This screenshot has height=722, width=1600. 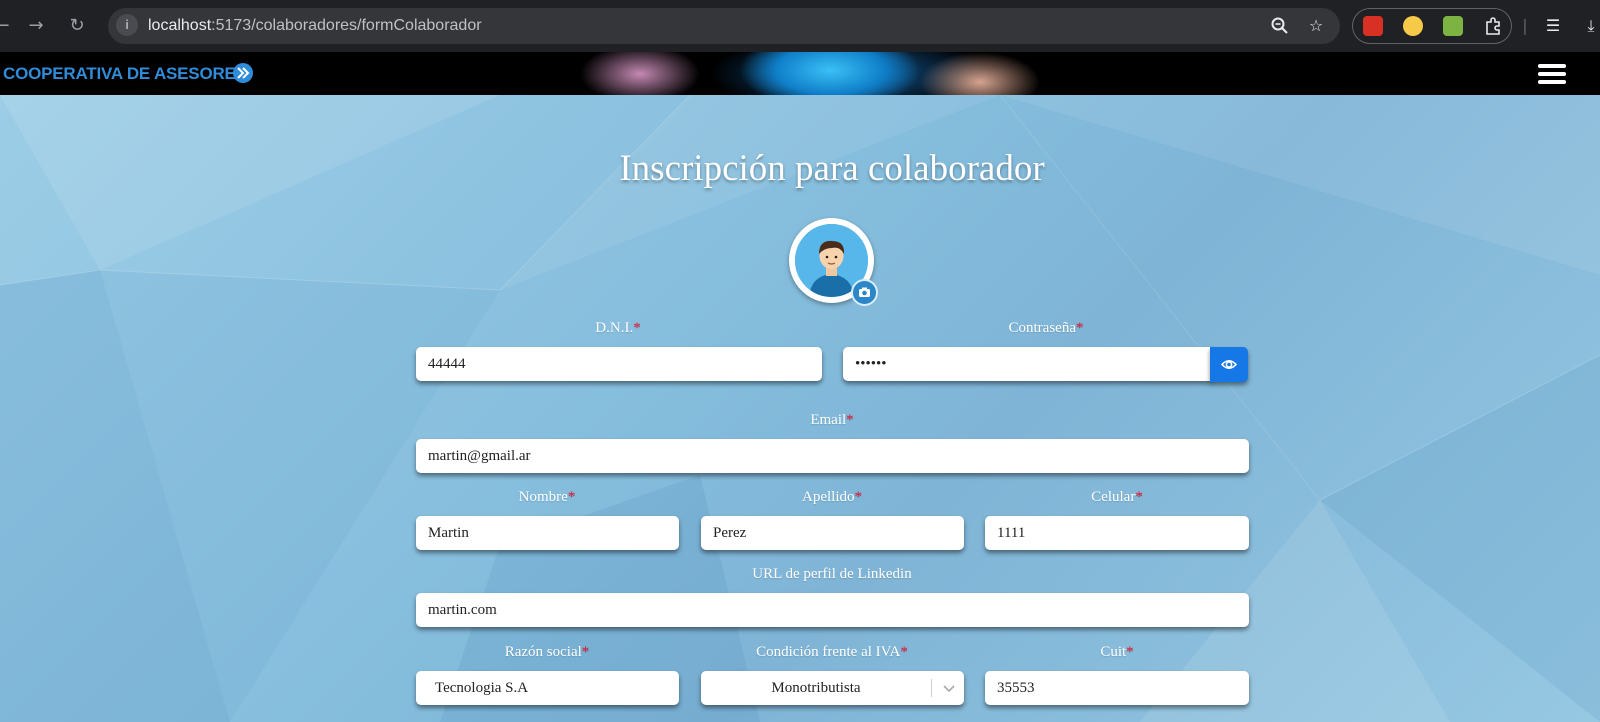 I want to click on nombre-input, so click(x=547, y=533).